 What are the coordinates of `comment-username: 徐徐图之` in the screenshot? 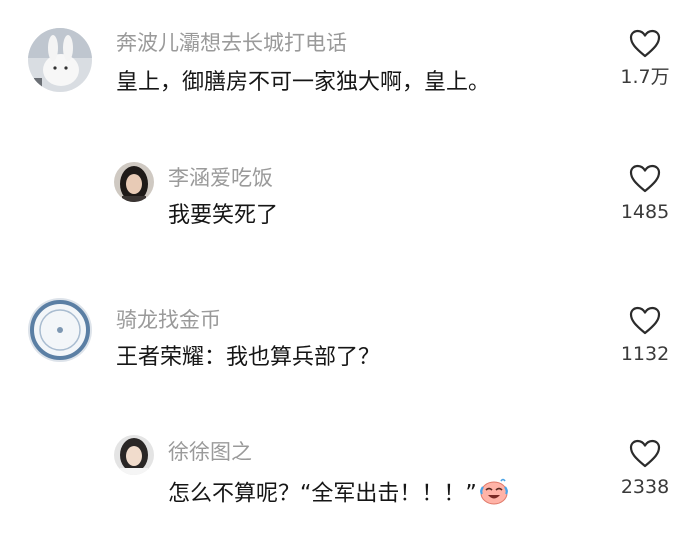 It's located at (210, 452).